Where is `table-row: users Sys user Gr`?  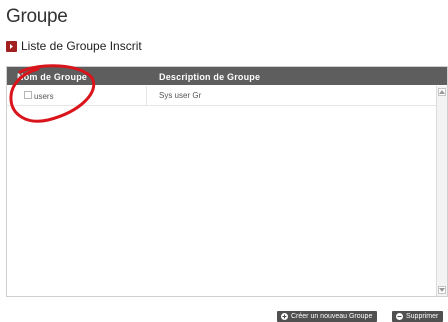
table-row: users Sys user Gr is located at coordinates (222, 96).